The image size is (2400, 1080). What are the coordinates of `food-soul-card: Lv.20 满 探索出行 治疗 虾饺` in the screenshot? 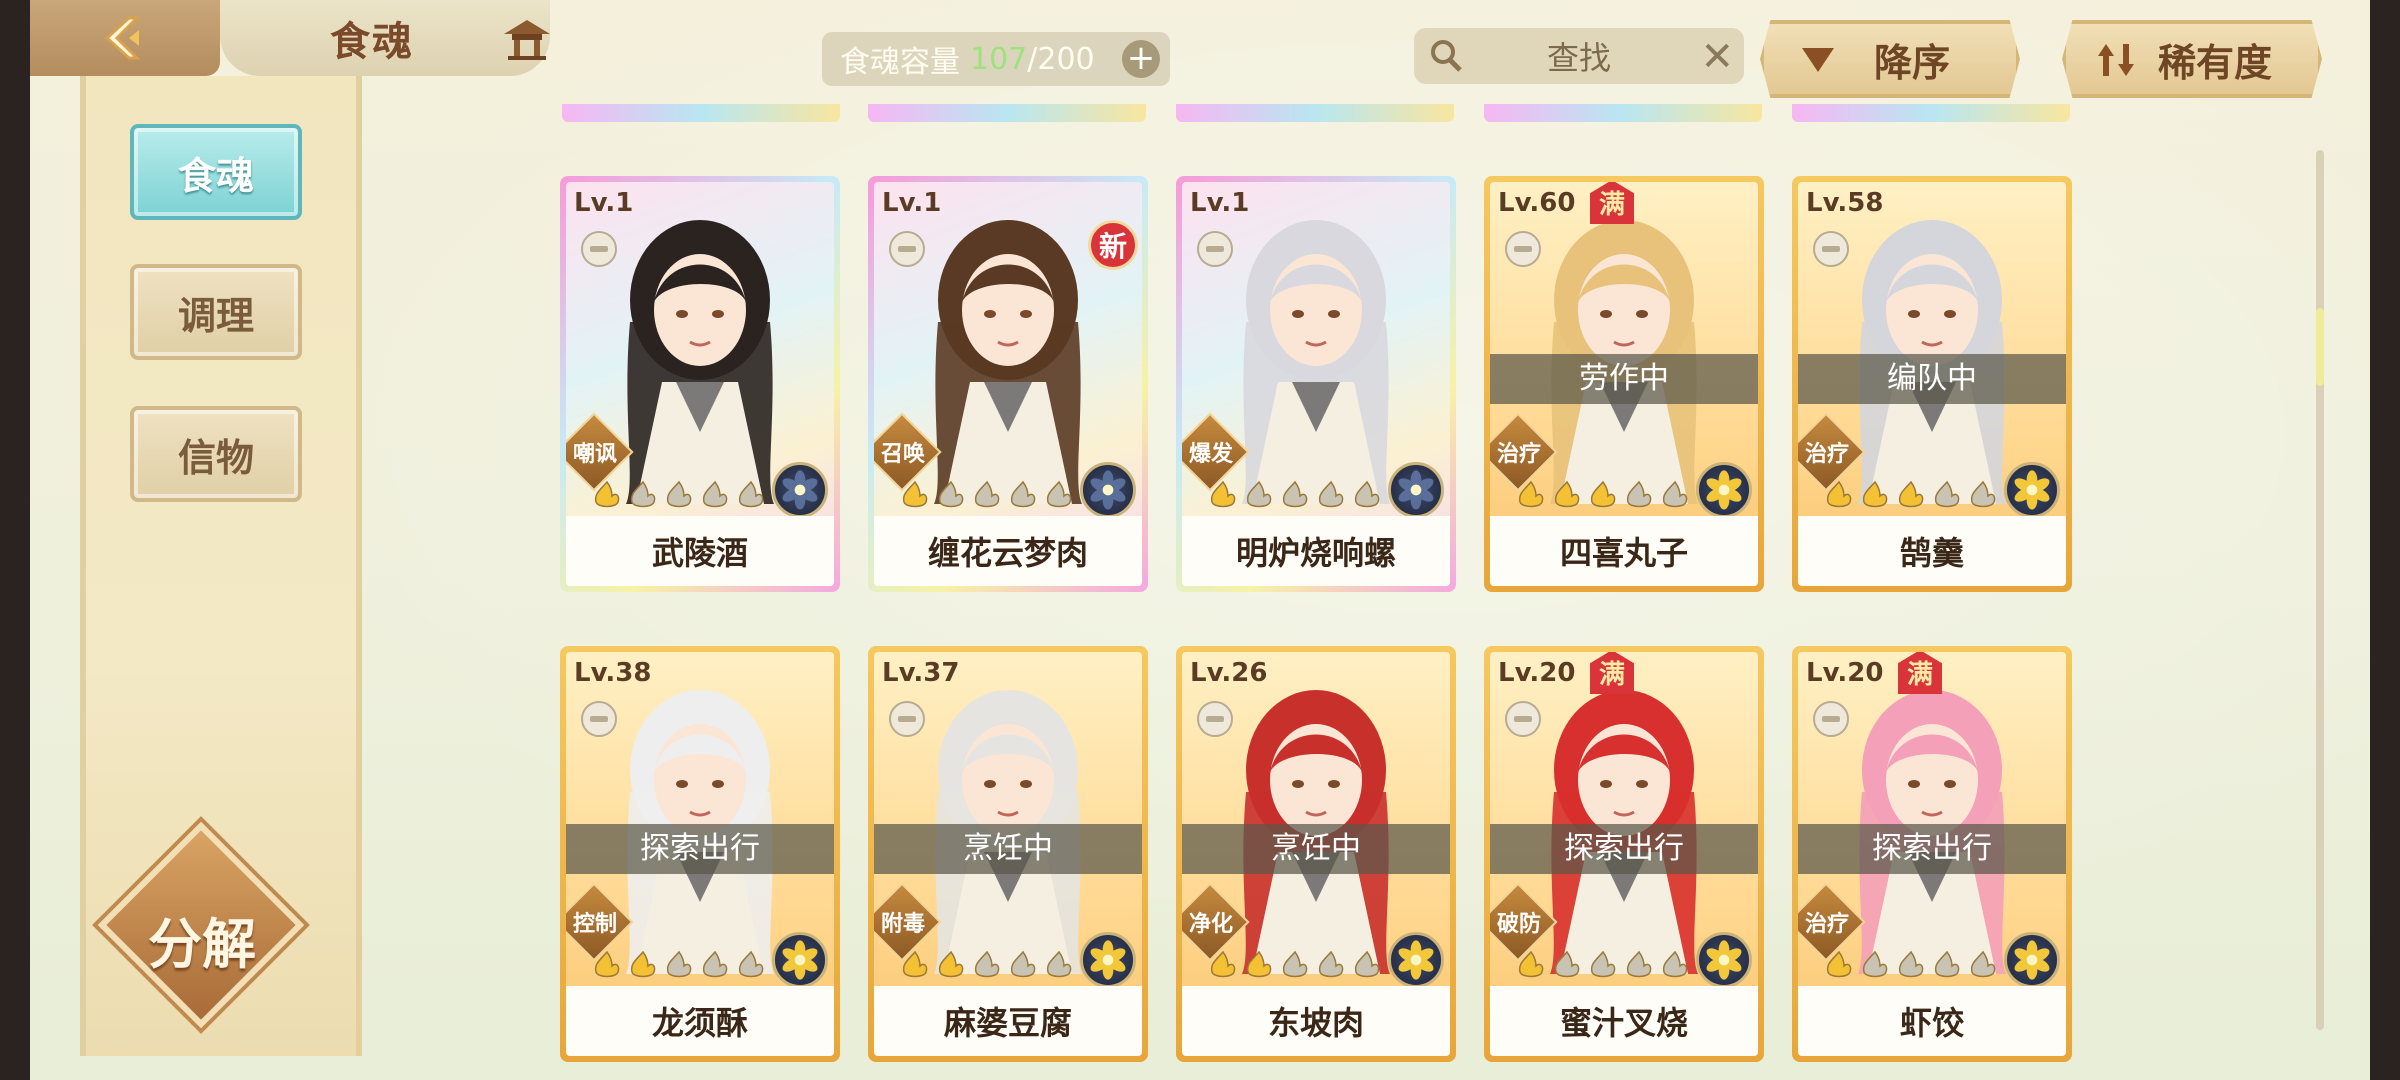 It's located at (1932, 854).